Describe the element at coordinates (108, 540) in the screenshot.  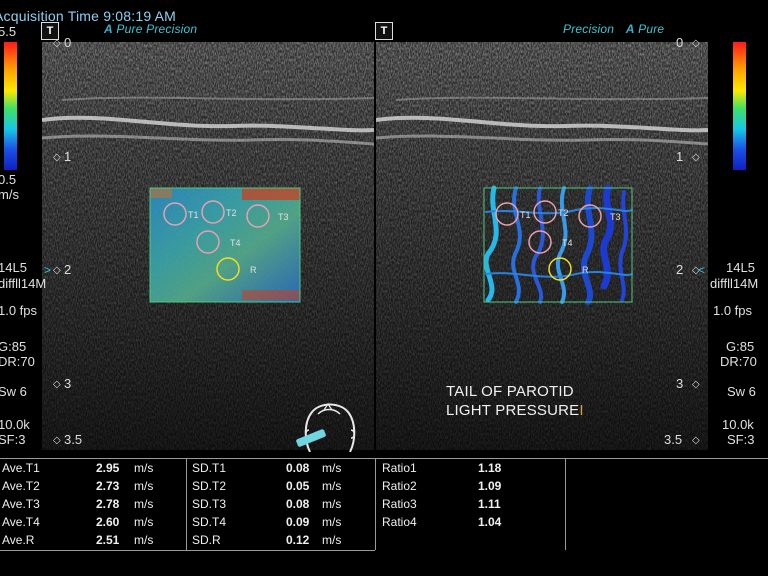
I see `ave-value: 2.51` at that location.